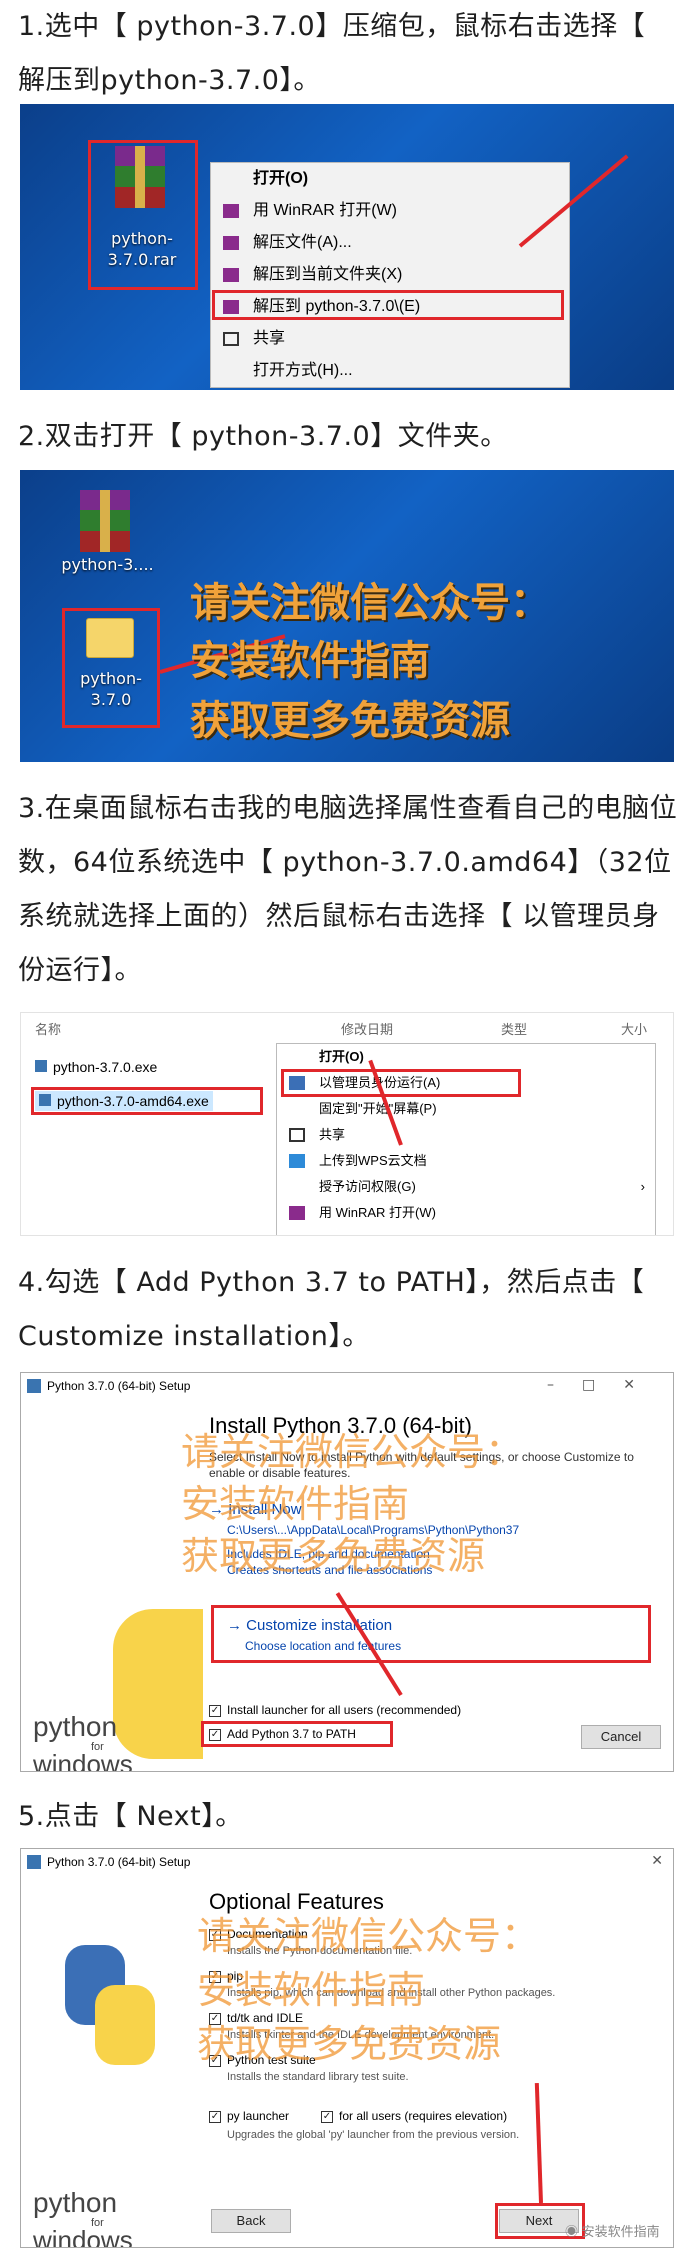 This screenshot has height=2259, width=691. I want to click on window-controls: –□✕, so click(605, 1385).